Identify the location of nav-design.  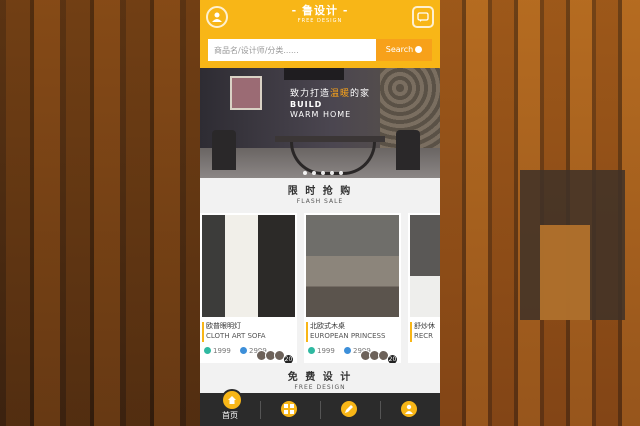
(350, 409).